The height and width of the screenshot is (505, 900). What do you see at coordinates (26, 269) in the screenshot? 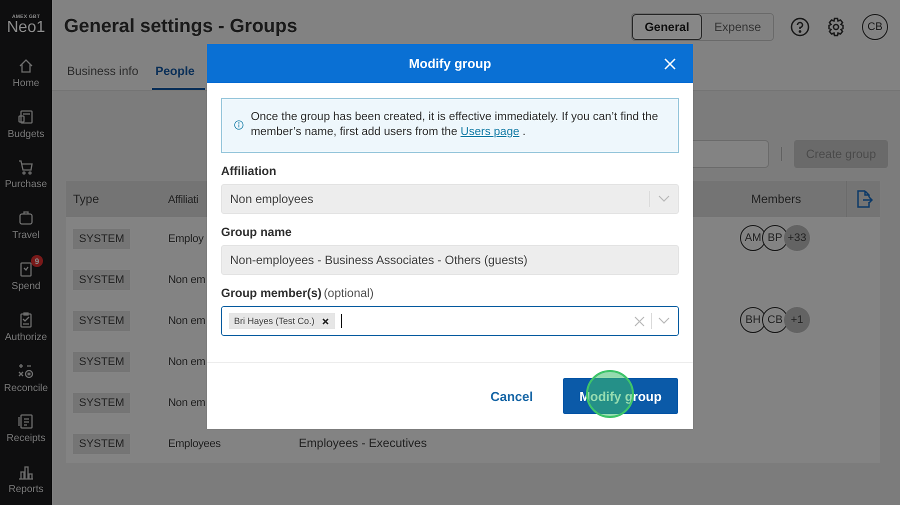
I see `receipt-icon` at bounding box center [26, 269].